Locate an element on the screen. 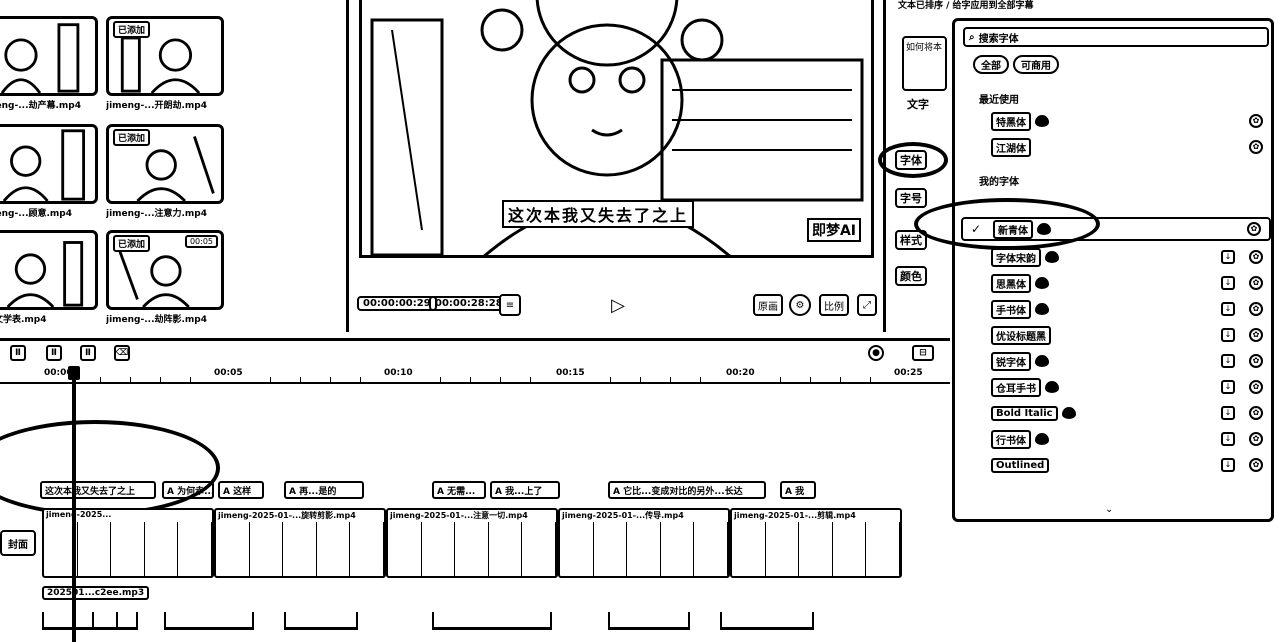  video-clip: jimeng-2025-01-...旋转剪影.mp4 is located at coordinates (300, 543).